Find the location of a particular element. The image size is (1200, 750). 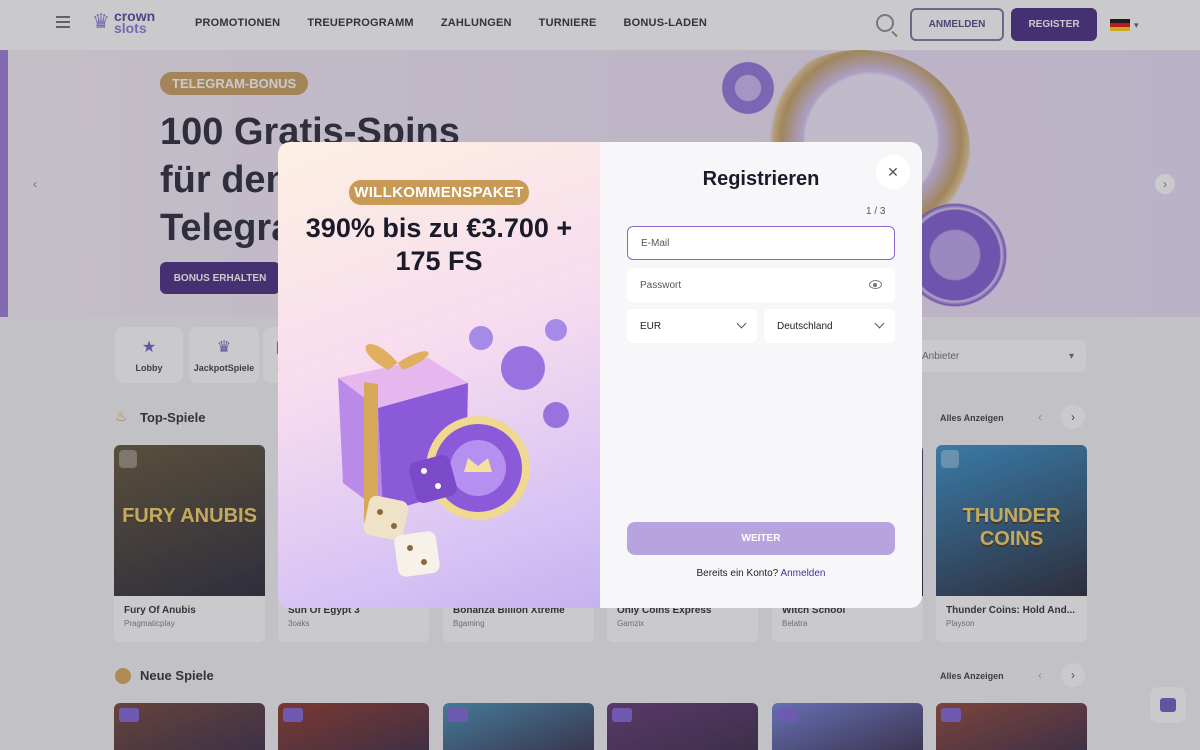

password-placeholder: Passwort is located at coordinates (661, 285).